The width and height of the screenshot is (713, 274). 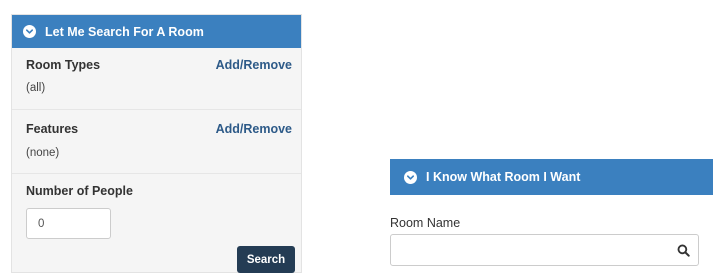 What do you see at coordinates (63, 65) in the screenshot?
I see `room-types-label: Room Types` at bounding box center [63, 65].